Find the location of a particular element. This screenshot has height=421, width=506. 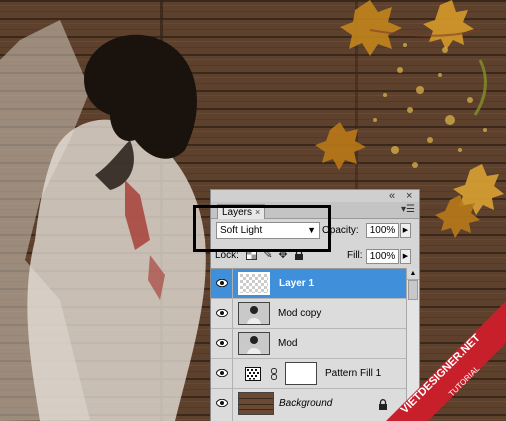

fill-slider-button: ▶ is located at coordinates (405, 256).